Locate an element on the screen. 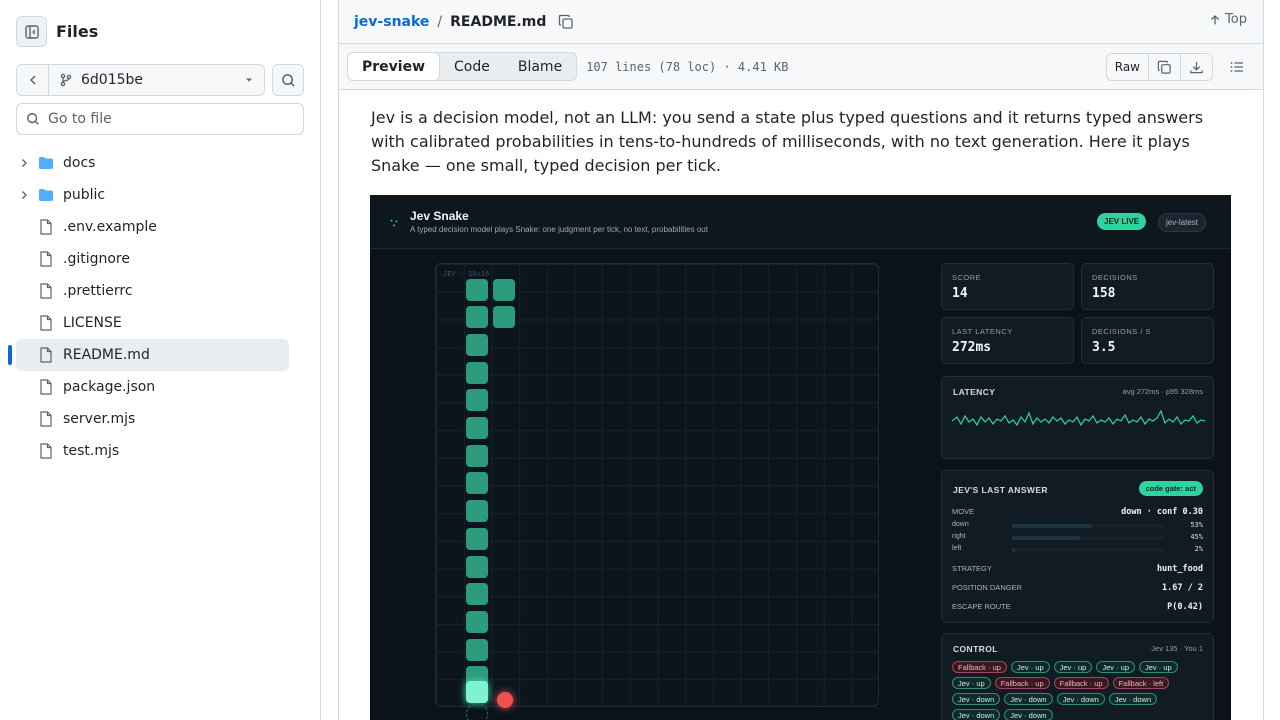 Image resolution: width=1280 pixels, height=720 pixels. tree-item-public: public is located at coordinates (152, 195).